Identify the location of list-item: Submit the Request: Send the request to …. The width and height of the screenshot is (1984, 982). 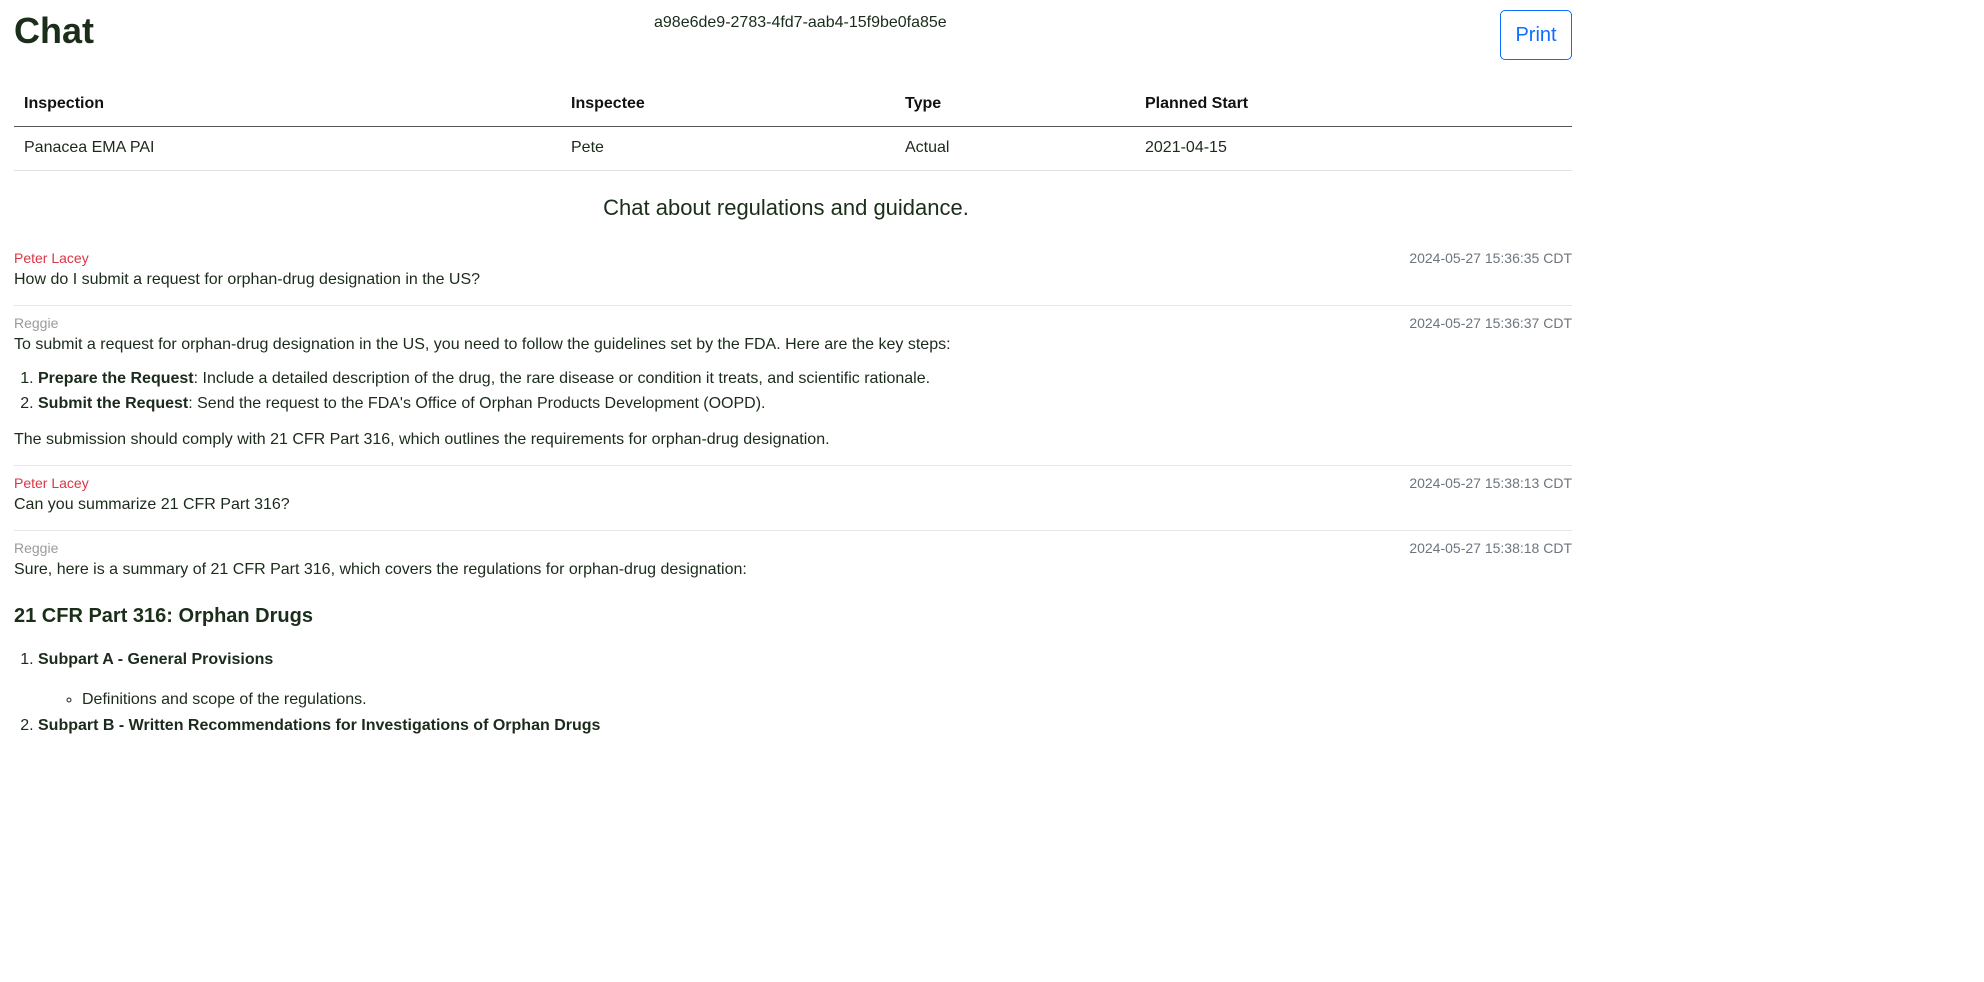
(805, 404).